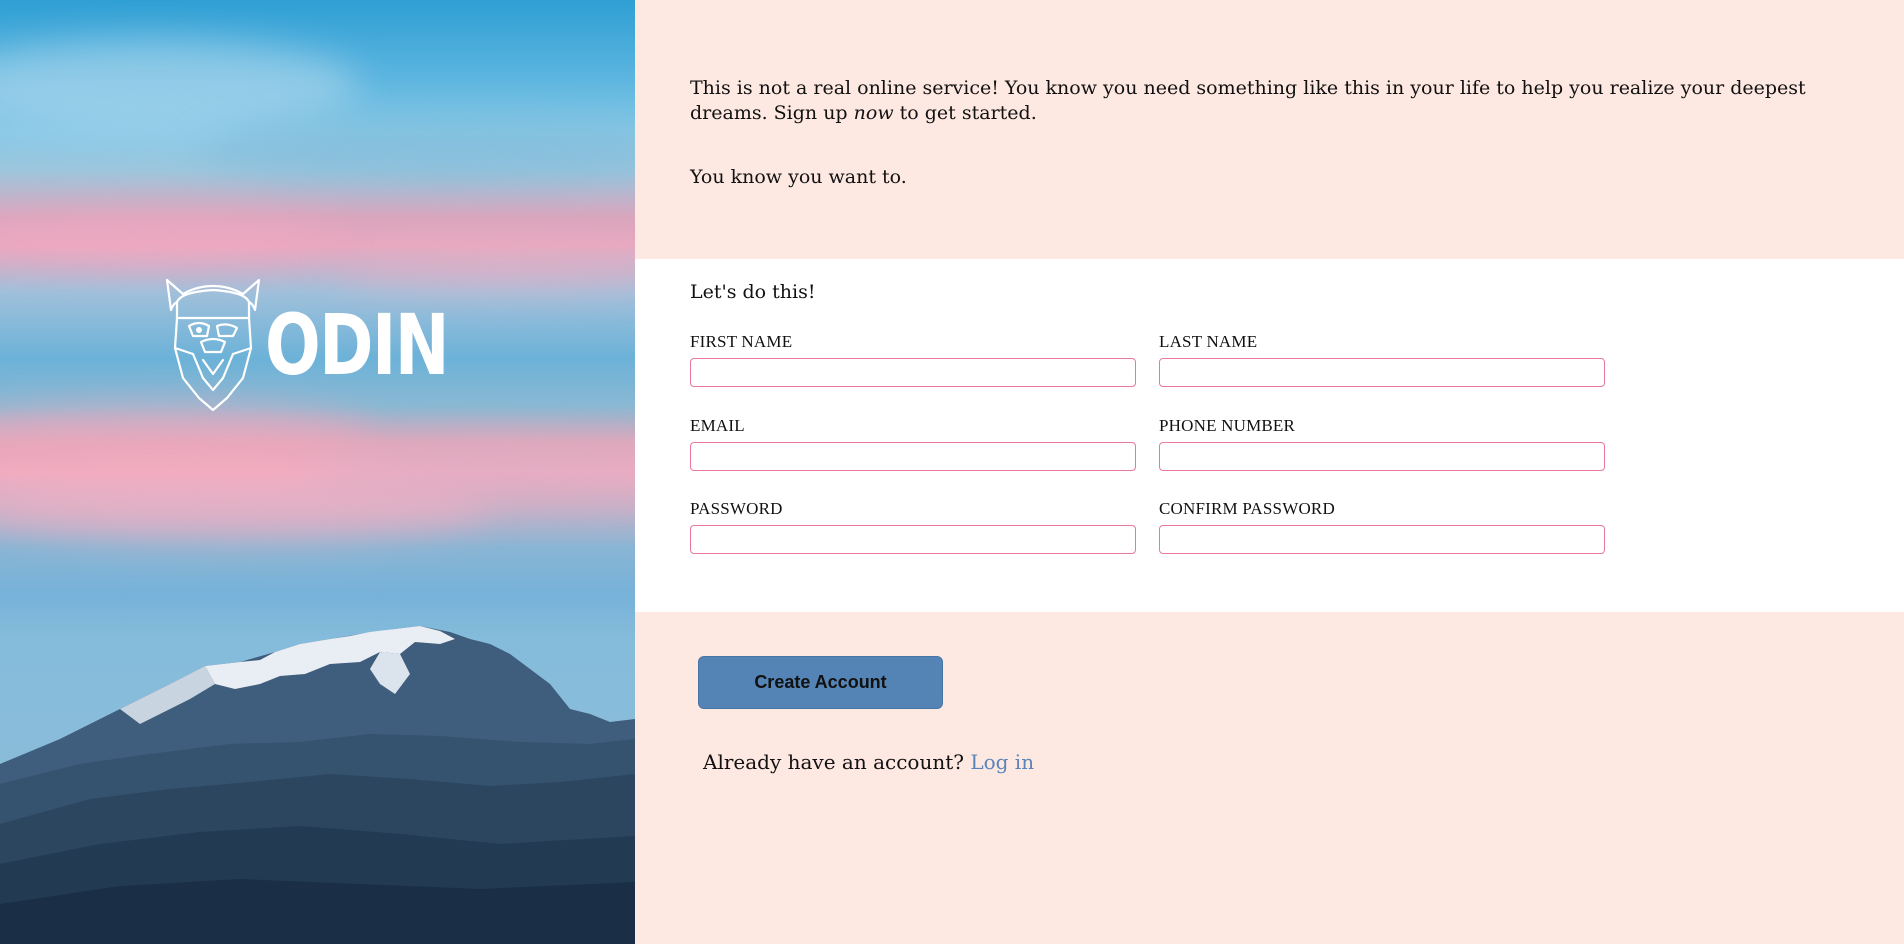 This screenshot has width=1904, height=944. I want to click on phone-label: PHONE NUMBER, so click(1227, 425).